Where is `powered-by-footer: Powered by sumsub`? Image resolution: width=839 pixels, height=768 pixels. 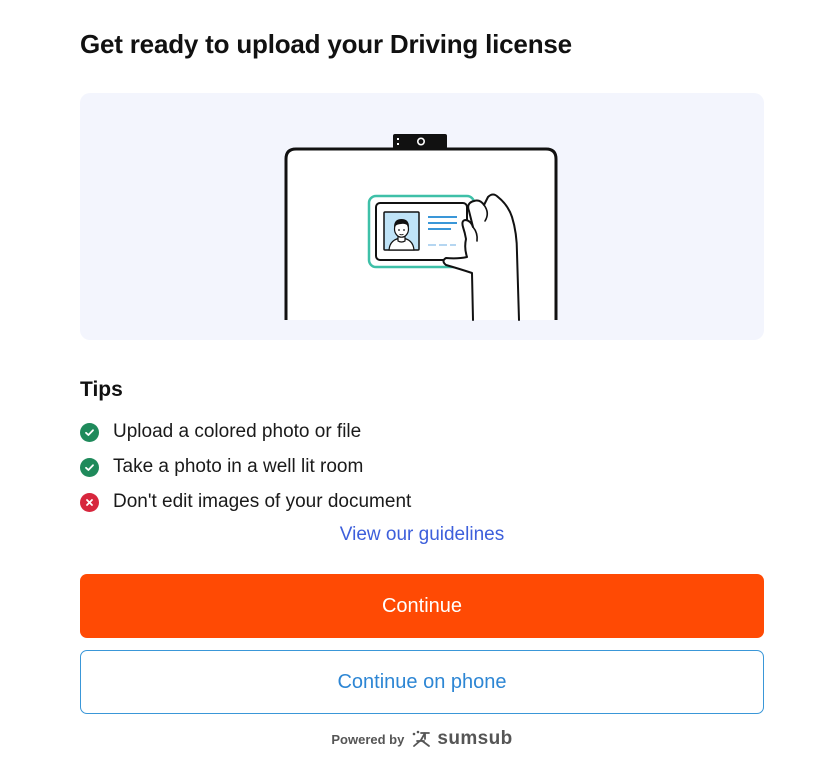
powered-by-footer: Powered by sumsub is located at coordinates (422, 739).